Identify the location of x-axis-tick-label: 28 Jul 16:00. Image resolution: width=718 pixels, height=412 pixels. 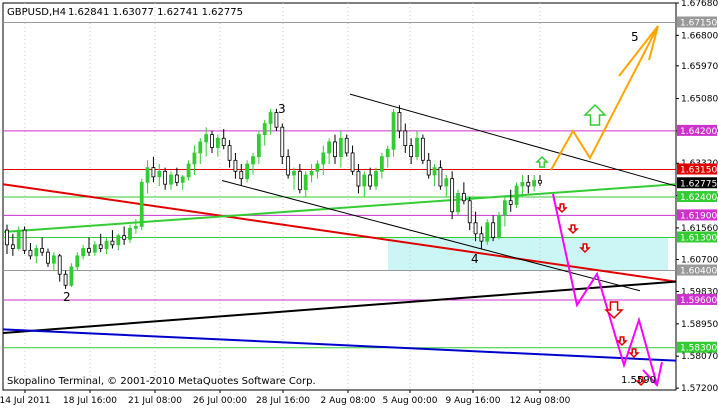
(283, 401).